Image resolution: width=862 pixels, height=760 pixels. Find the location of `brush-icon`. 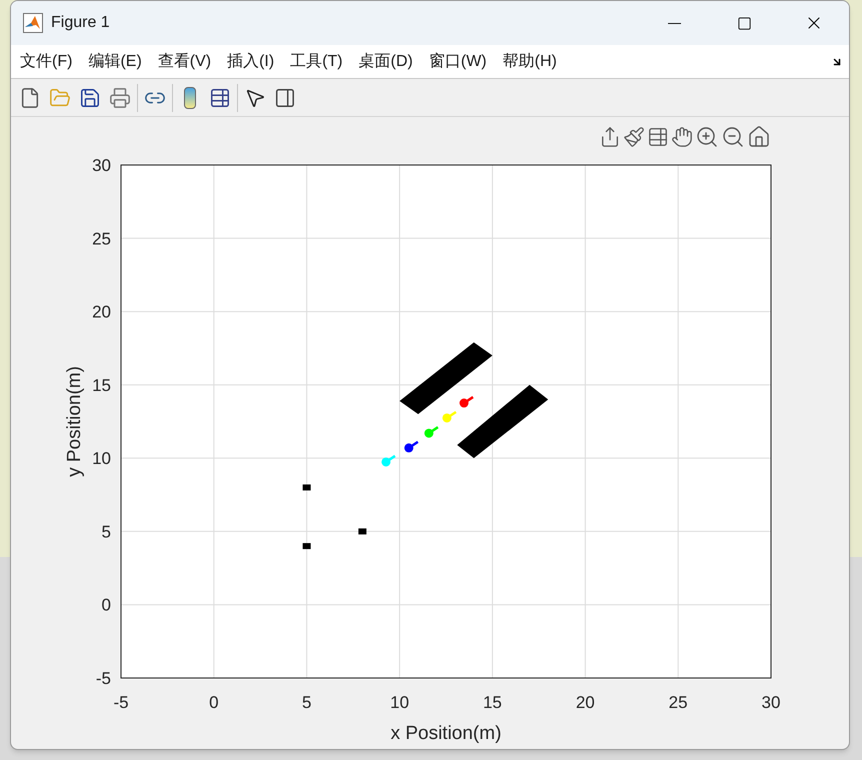

brush-icon is located at coordinates (634, 137).